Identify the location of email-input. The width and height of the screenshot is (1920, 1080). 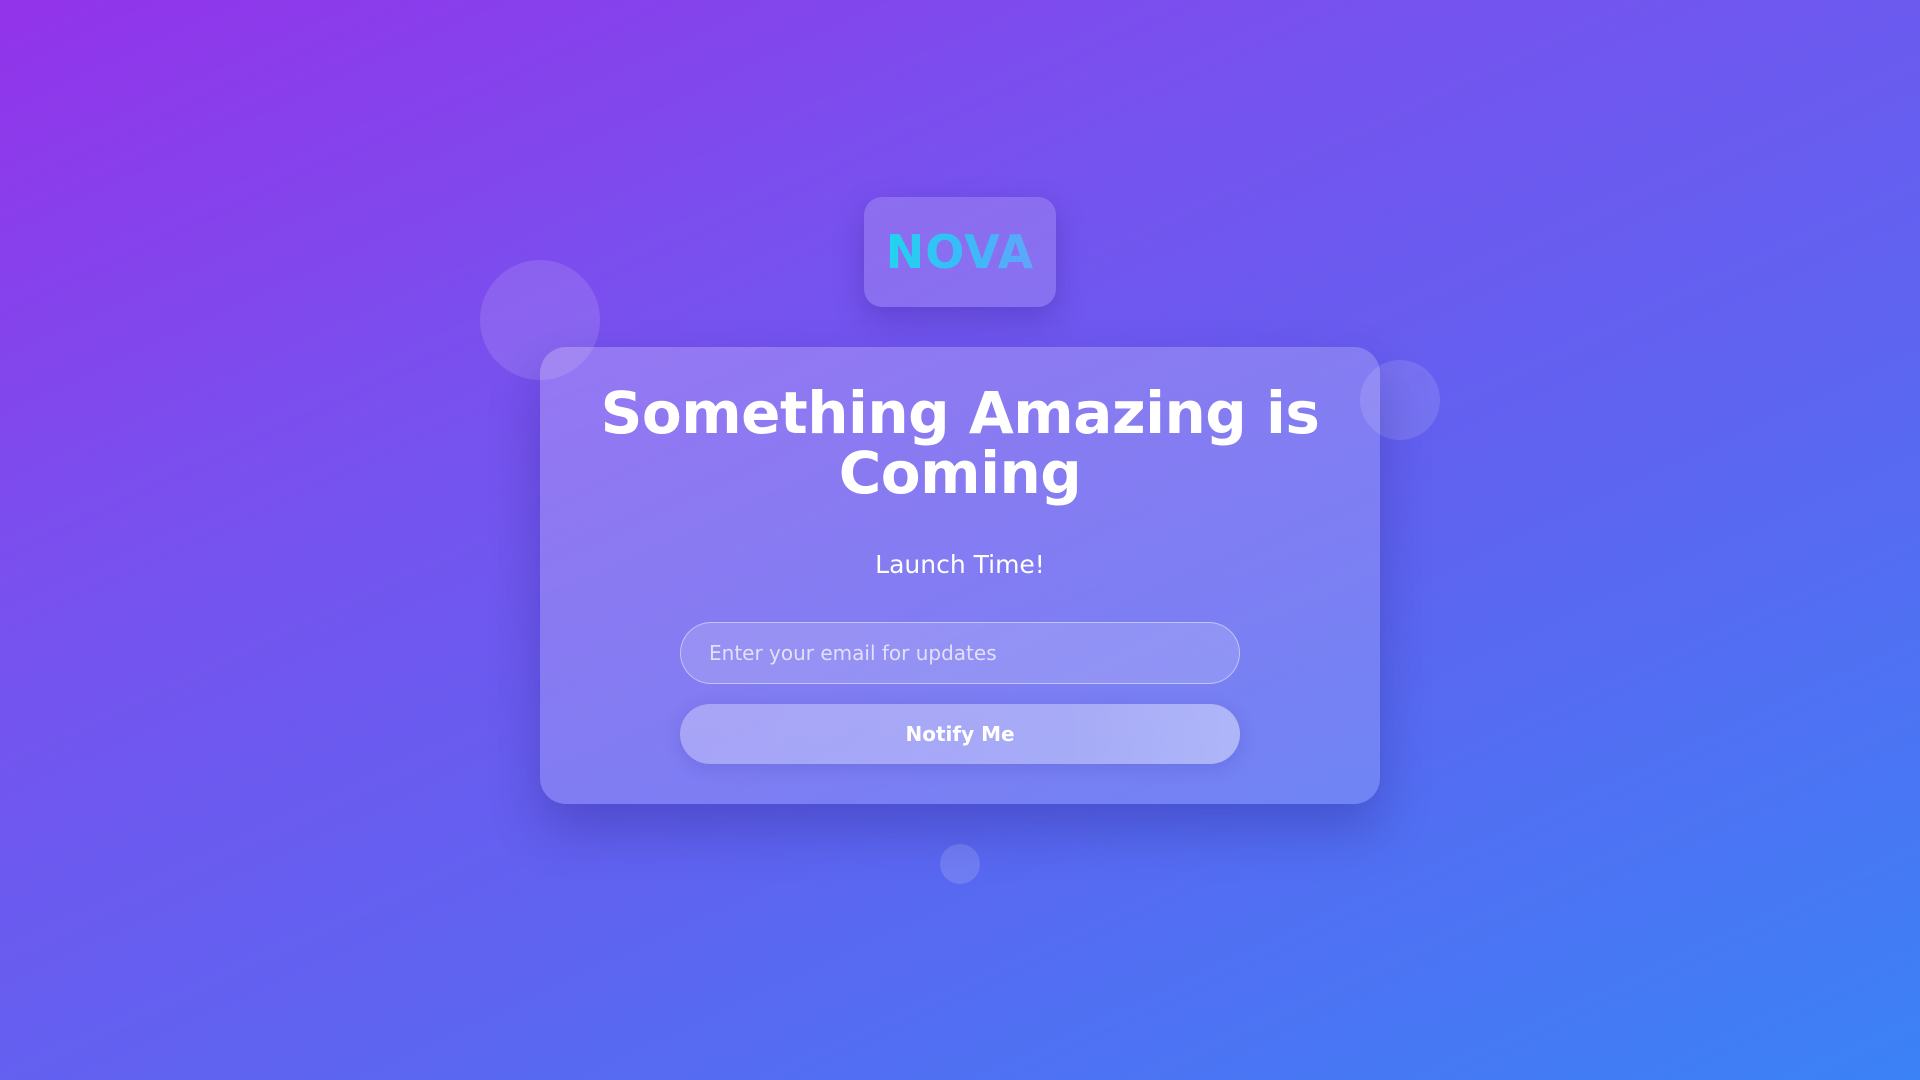
(960, 653).